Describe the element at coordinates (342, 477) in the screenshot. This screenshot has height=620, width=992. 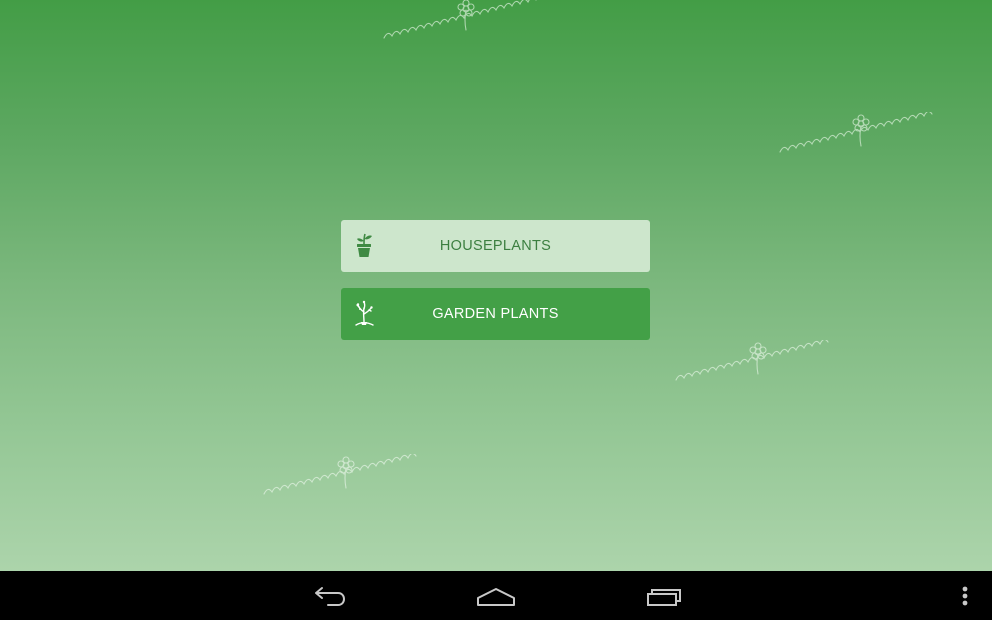
I see `flower-doodle-bottom-left` at that location.